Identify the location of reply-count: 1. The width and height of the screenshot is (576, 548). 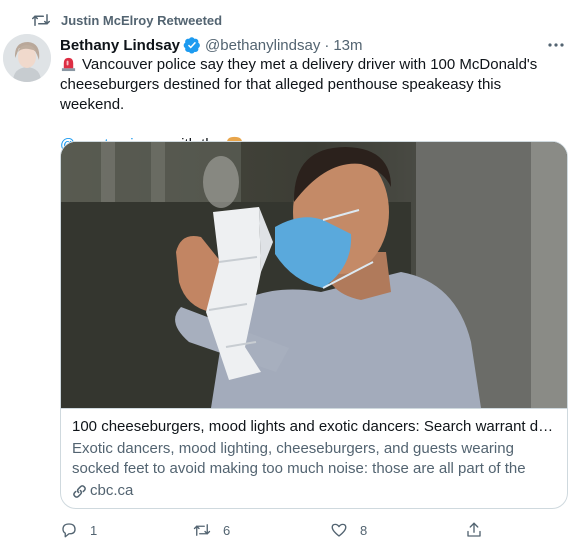
(94, 530).